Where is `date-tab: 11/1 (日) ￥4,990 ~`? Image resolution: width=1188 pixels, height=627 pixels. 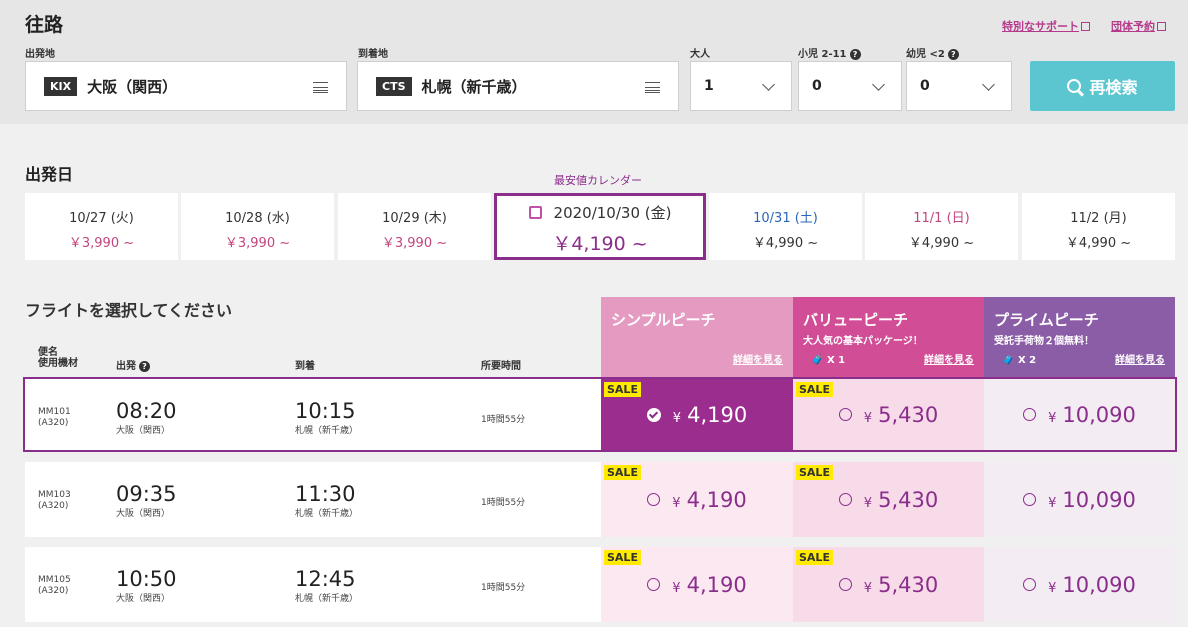 date-tab: 11/1 (日) ￥4,990 ~ is located at coordinates (941, 226).